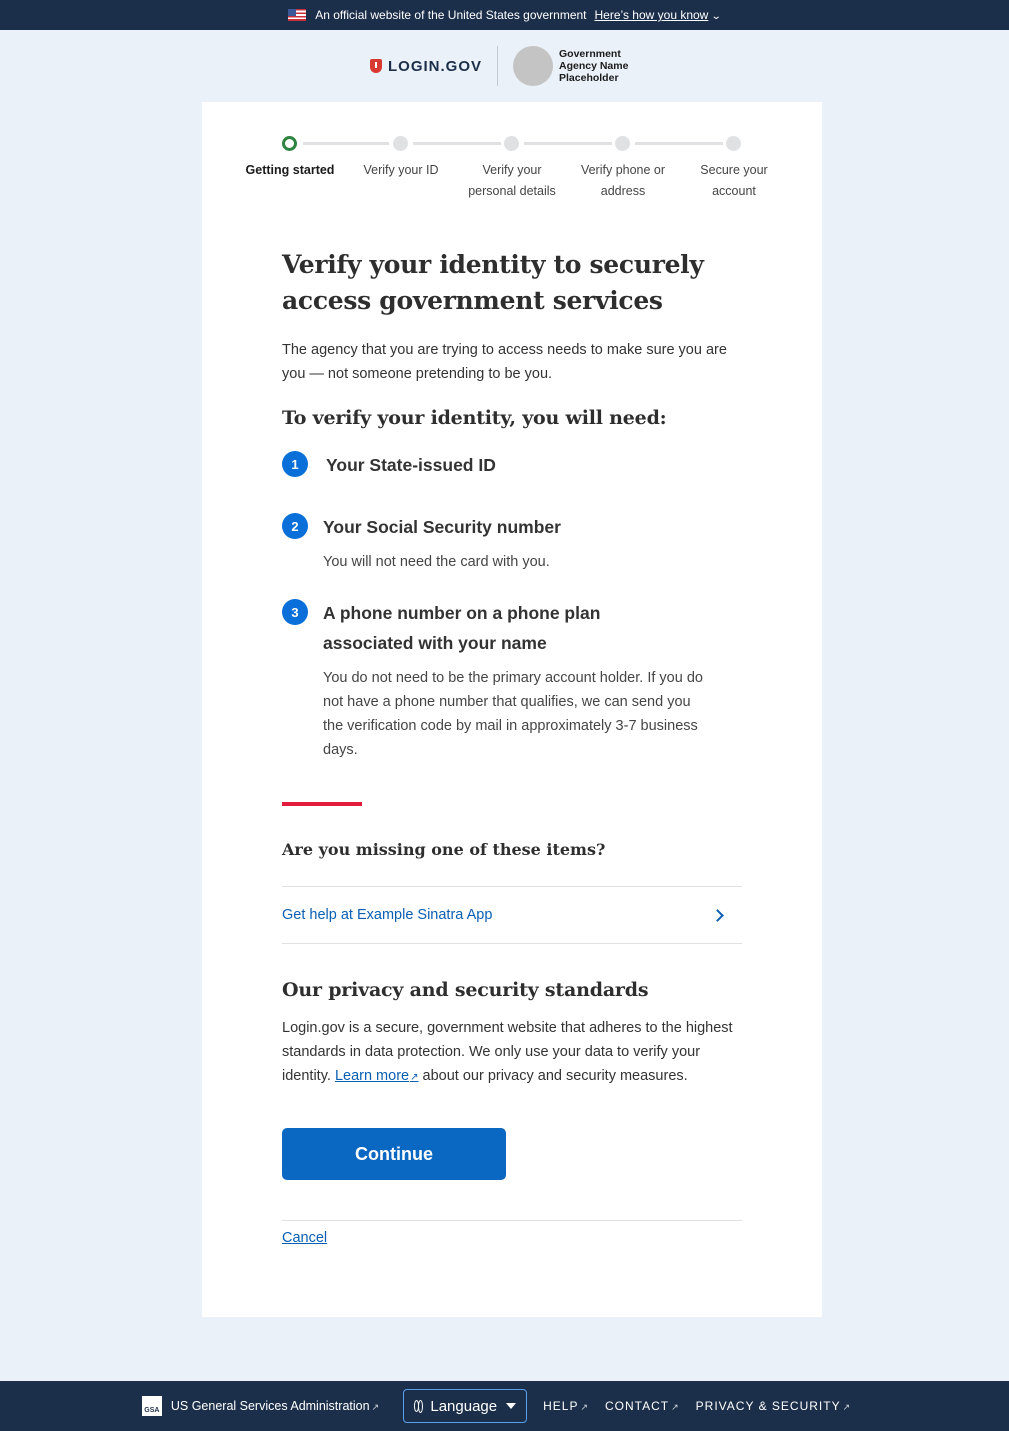 This screenshot has width=1009, height=1431. Describe the element at coordinates (372, 1076) in the screenshot. I see `learn-more-label: Learn more` at that location.